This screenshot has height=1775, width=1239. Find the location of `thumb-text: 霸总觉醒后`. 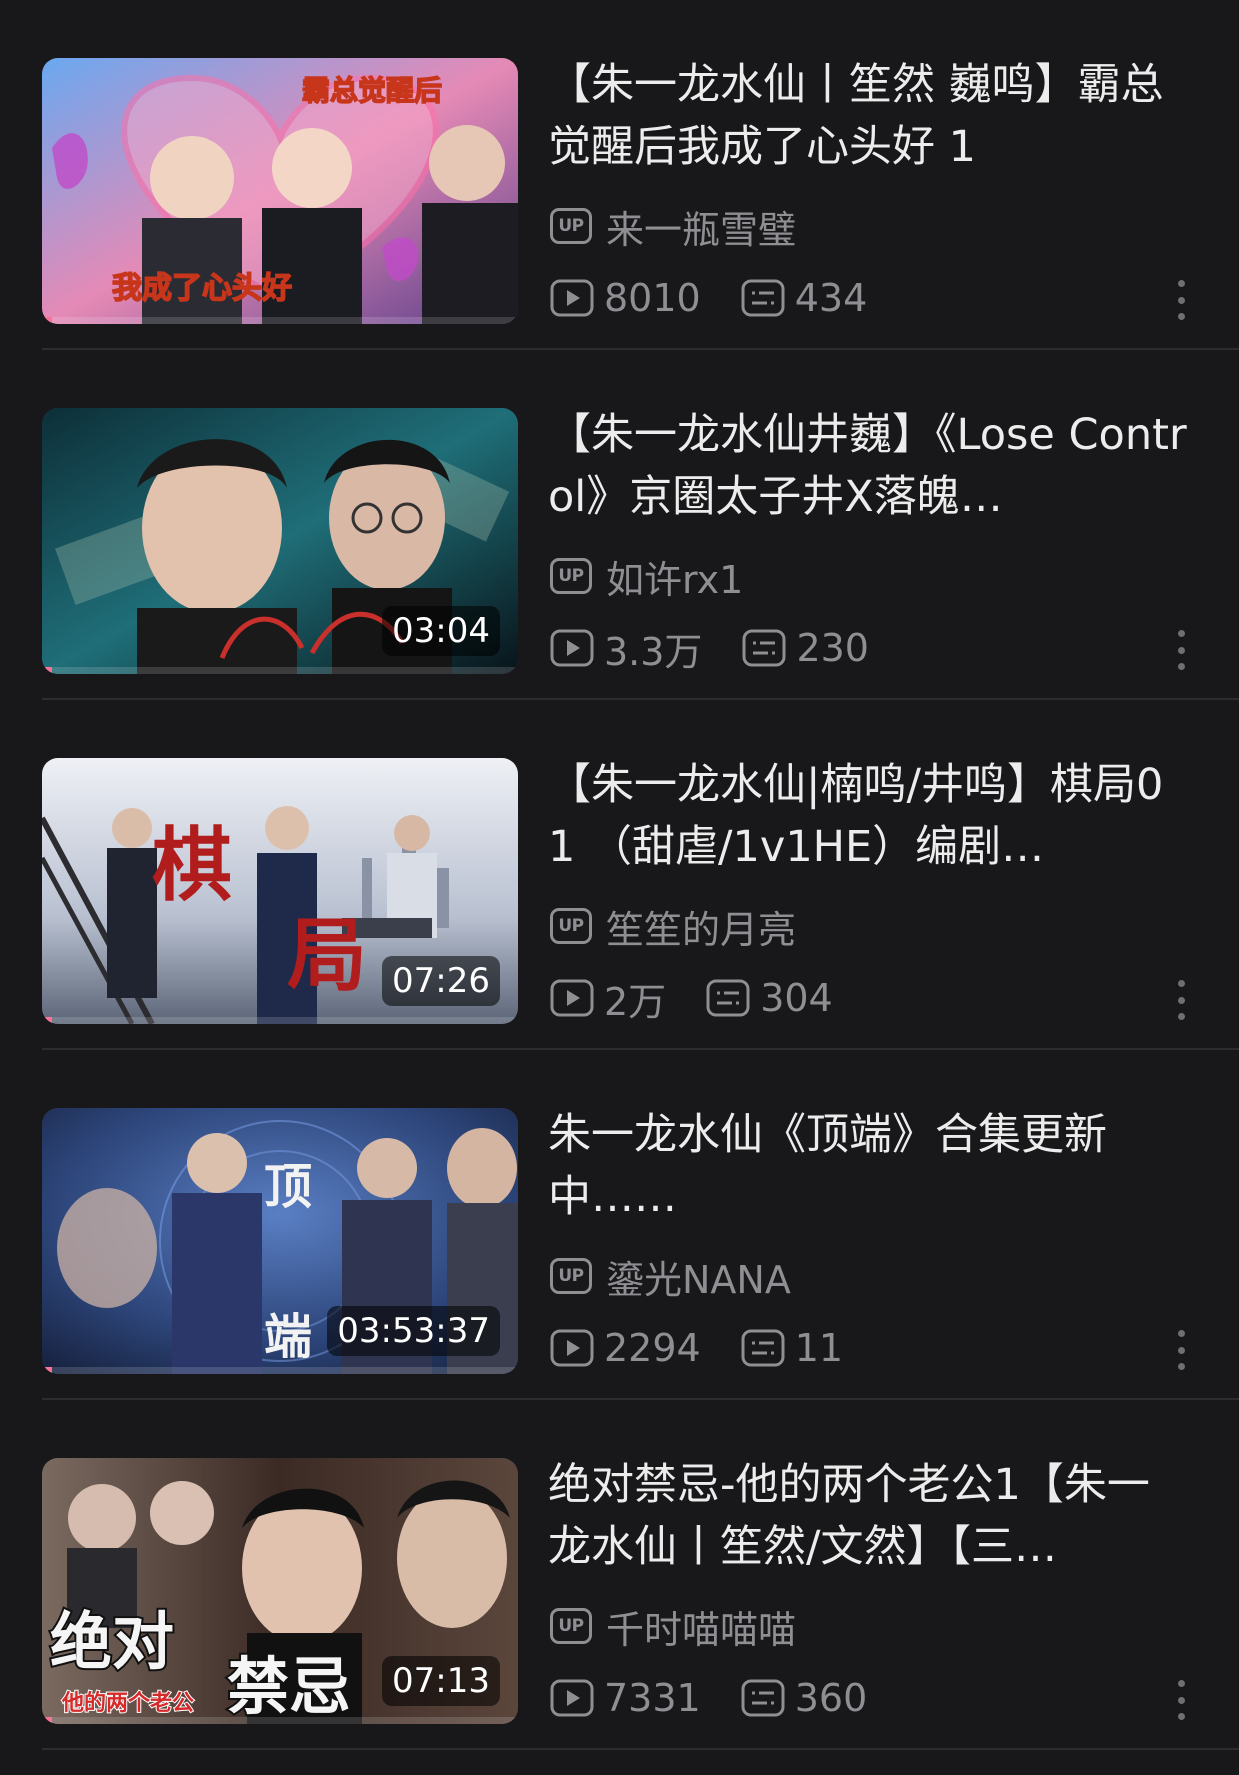

thumb-text: 霸总觉醒后 is located at coordinates (372, 90).